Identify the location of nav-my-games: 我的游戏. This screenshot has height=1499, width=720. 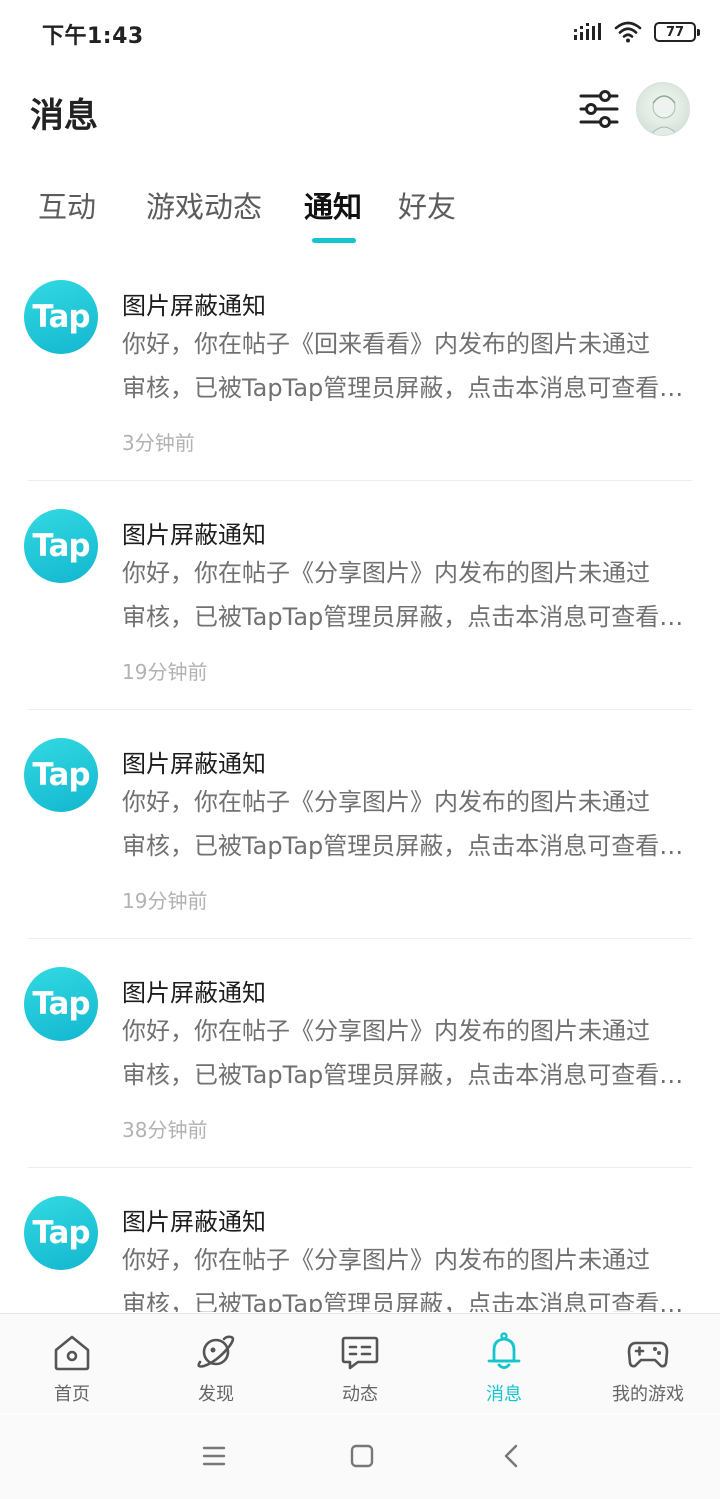
(648, 1364).